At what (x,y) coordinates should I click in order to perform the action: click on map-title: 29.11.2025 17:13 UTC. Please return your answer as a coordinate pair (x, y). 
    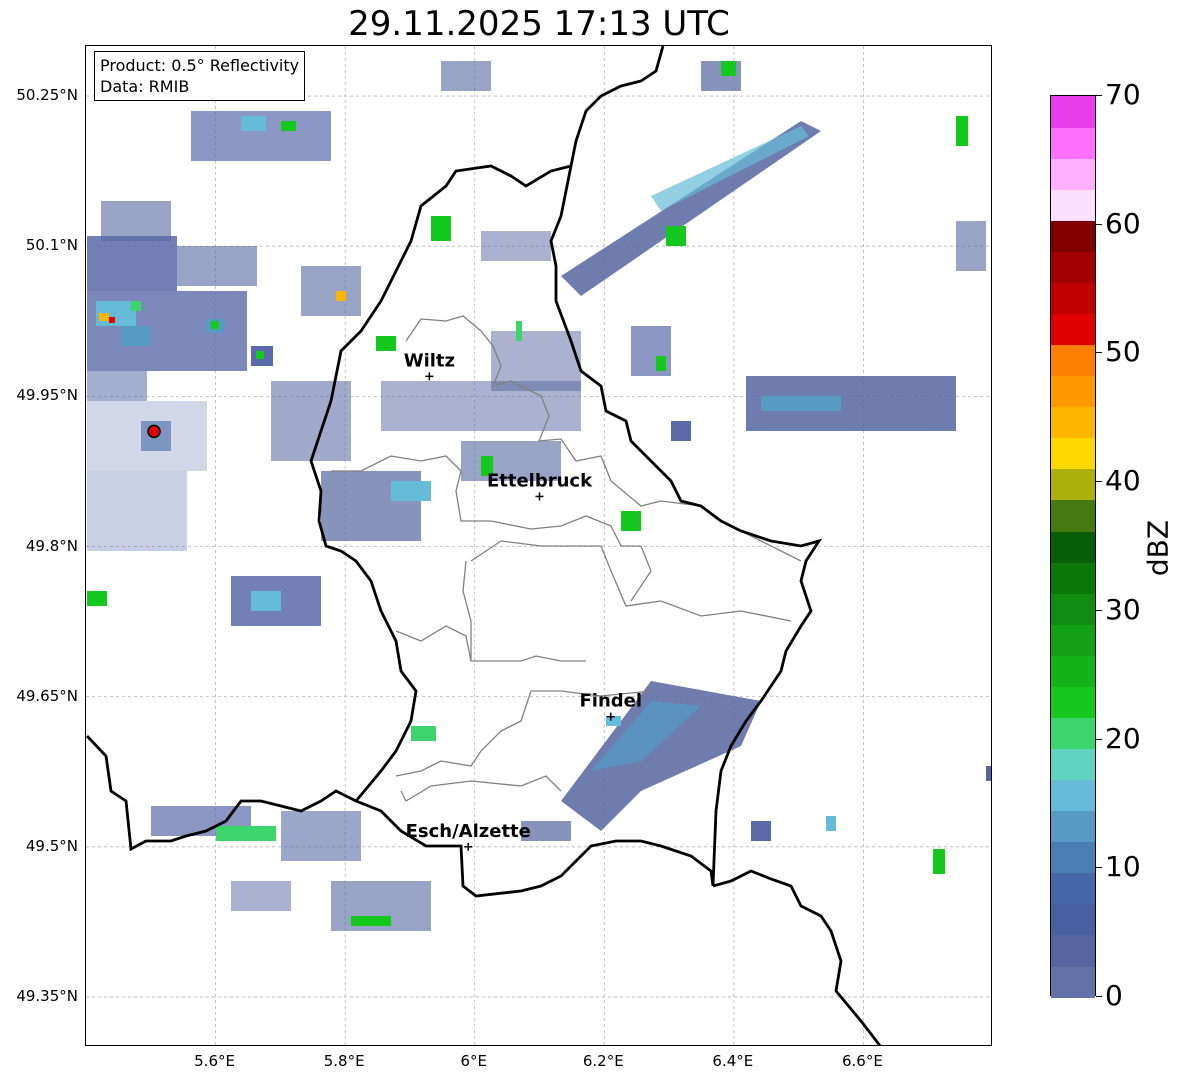
    Looking at the image, I should click on (539, 24).